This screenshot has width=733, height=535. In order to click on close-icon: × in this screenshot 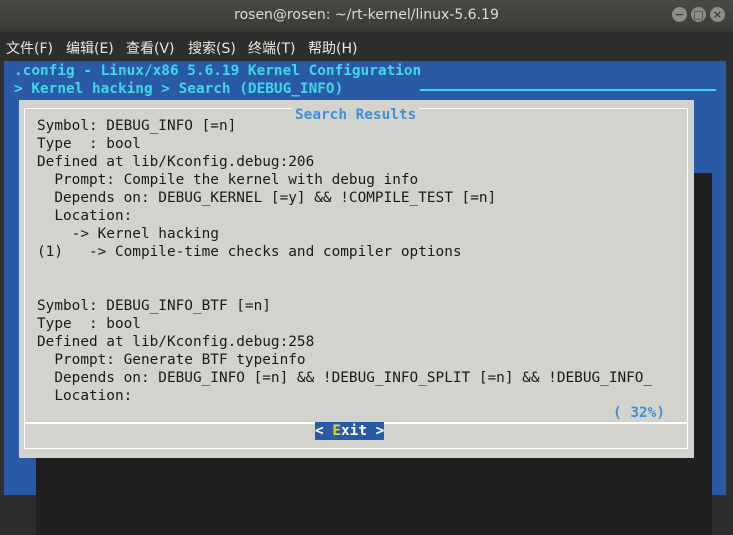, I will do `click(717, 14)`.